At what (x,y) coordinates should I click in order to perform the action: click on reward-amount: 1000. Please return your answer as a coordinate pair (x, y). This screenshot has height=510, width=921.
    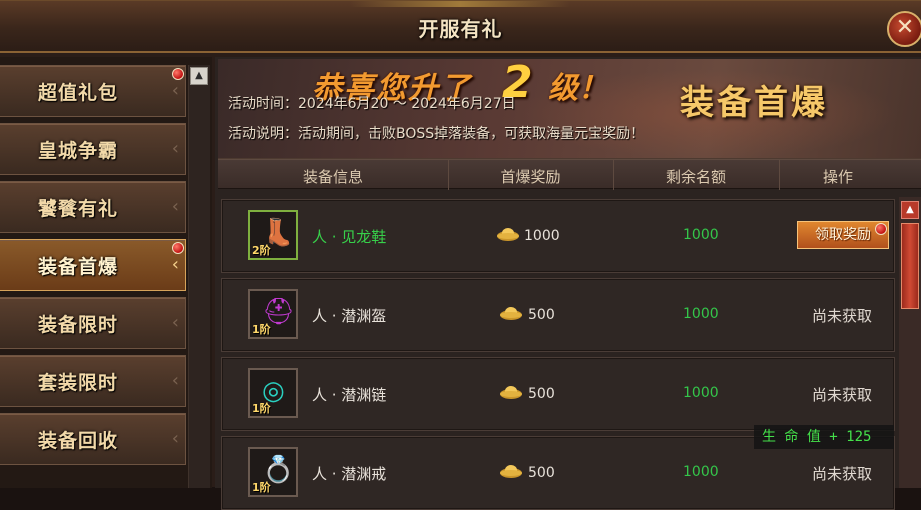
    Looking at the image, I should click on (542, 236).